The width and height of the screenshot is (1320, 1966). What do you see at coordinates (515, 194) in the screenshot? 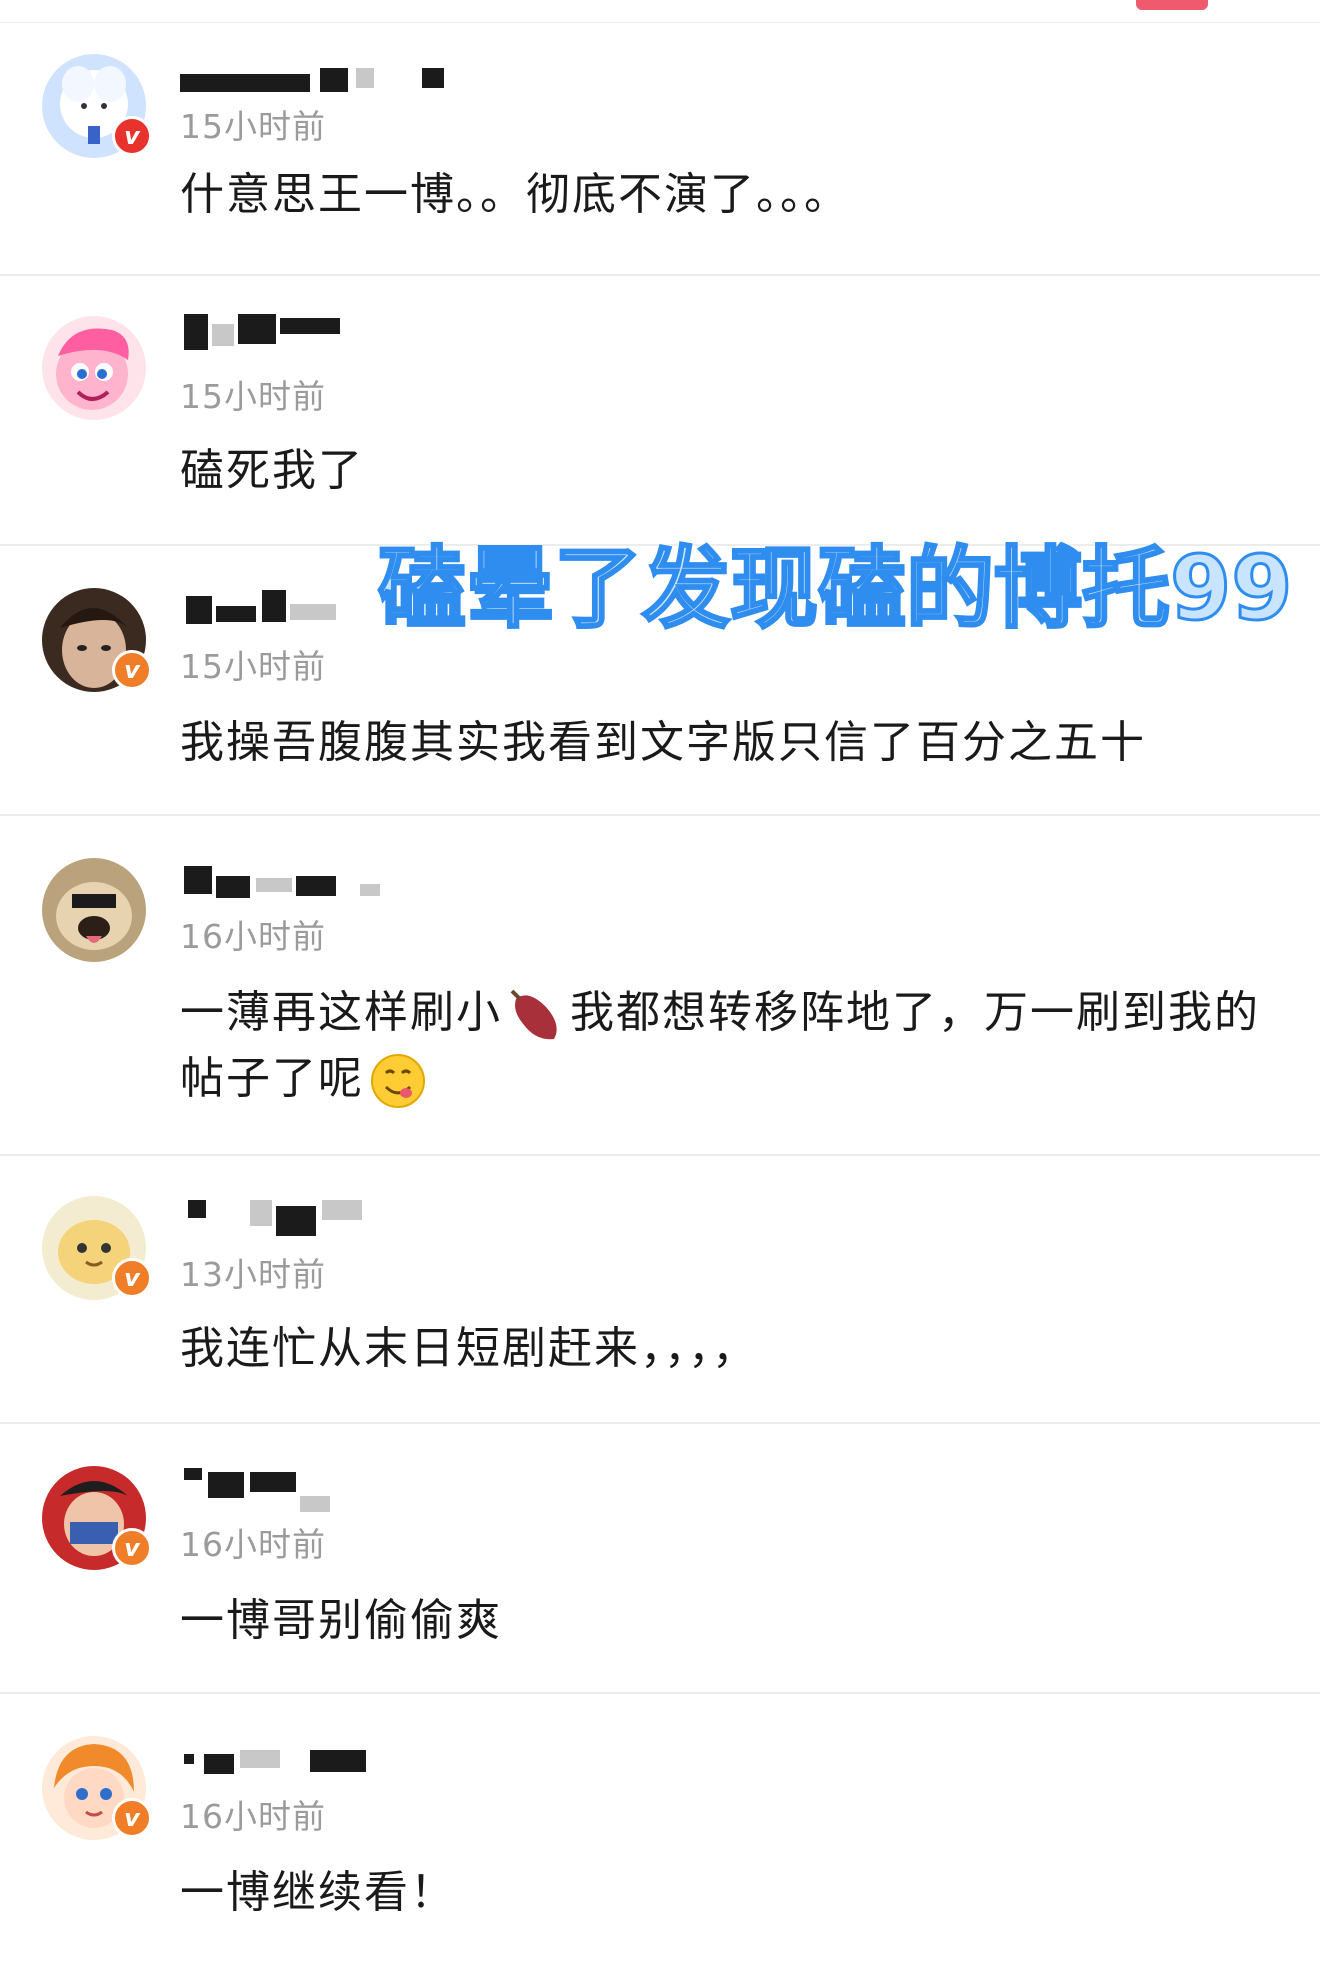
I see `comment-text: 什意思王一博。。彻底不演了。。。` at bounding box center [515, 194].